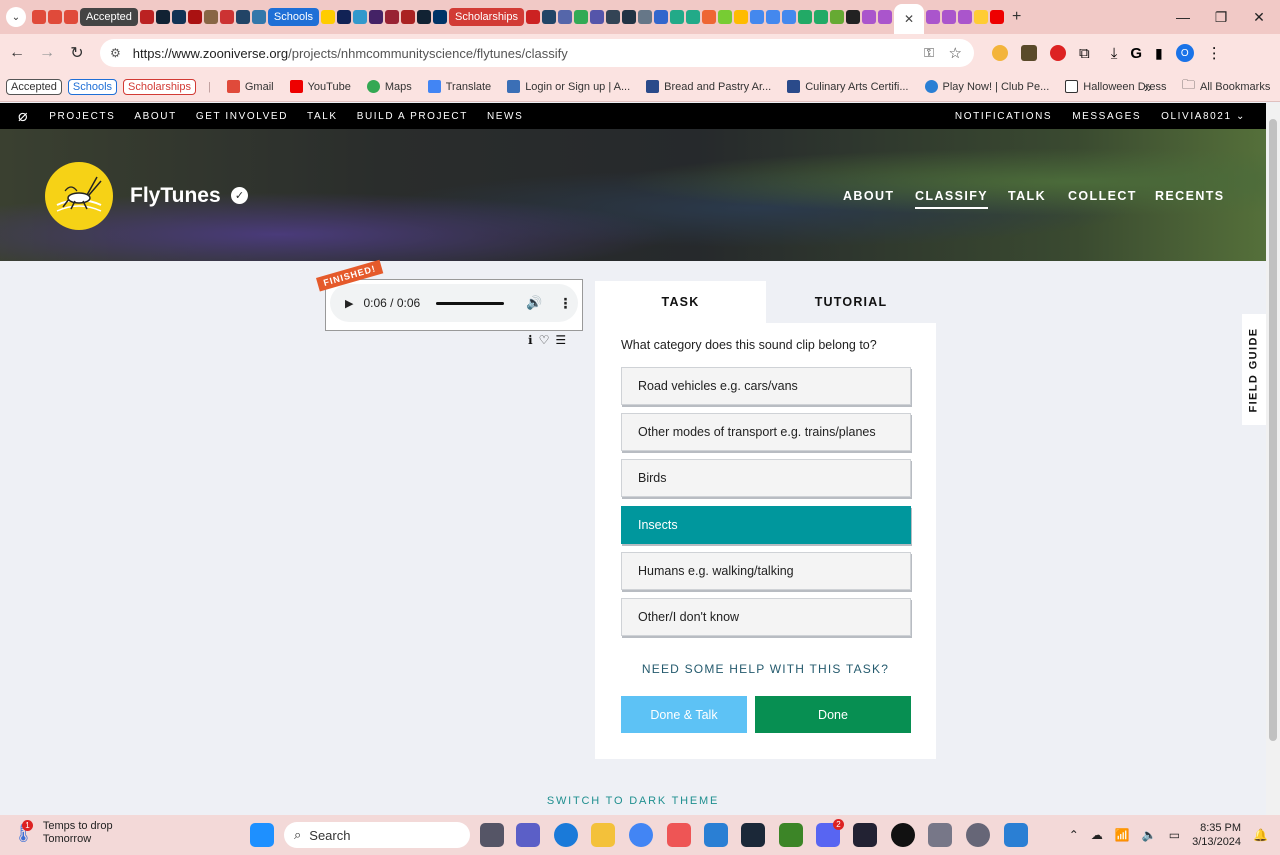 Image resolution: width=1280 pixels, height=855 pixels. I want to click on flytunes-logo, so click(79, 196).